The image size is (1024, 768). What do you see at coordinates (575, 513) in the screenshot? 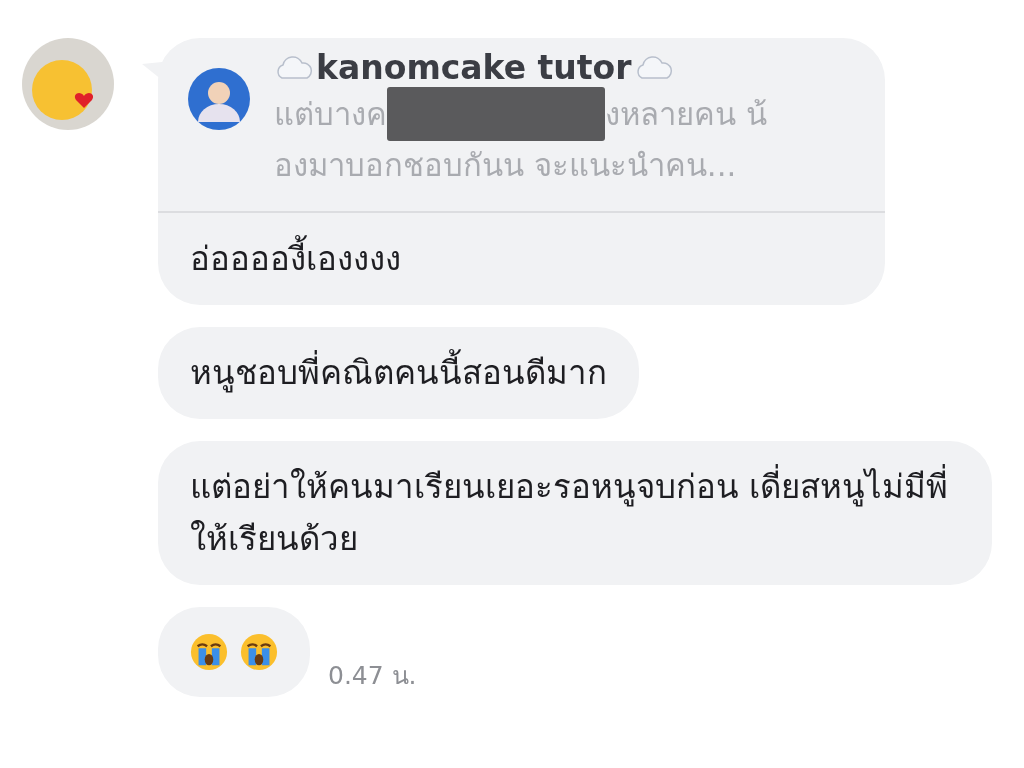
I see `message-text: แต่อย่าให้คนมาเรียนเยอะรอหนูจบก่อน เดี่ยสหนูไม่มีพี่ให้เรียนด้วย` at bounding box center [575, 513].